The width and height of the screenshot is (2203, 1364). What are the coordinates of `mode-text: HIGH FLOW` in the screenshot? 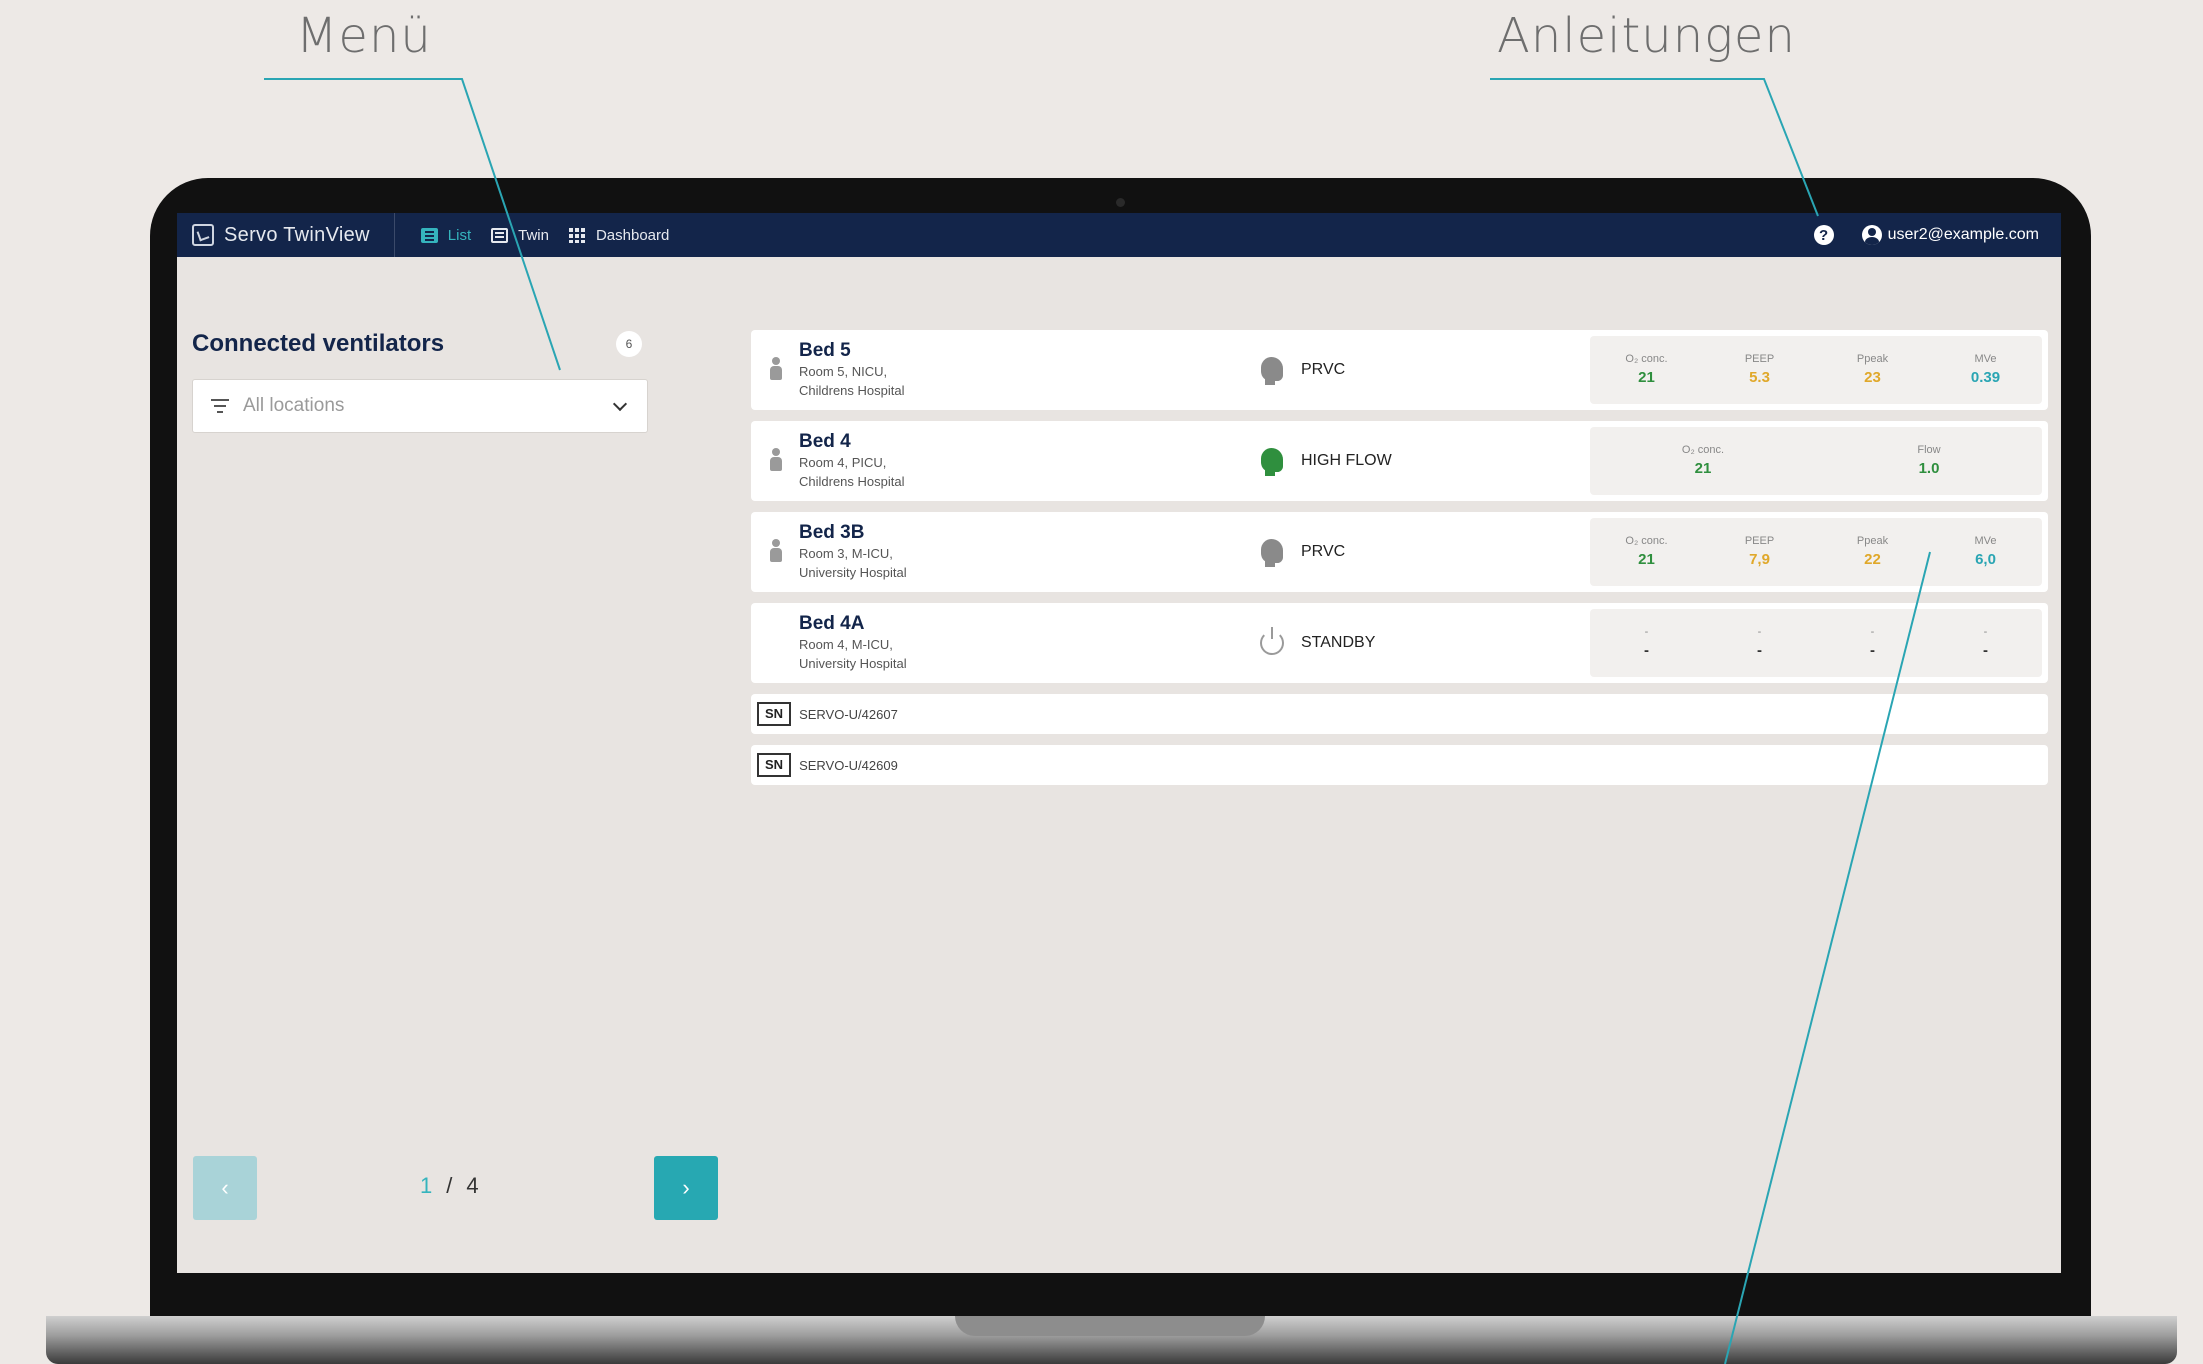 It's located at (1346, 460).